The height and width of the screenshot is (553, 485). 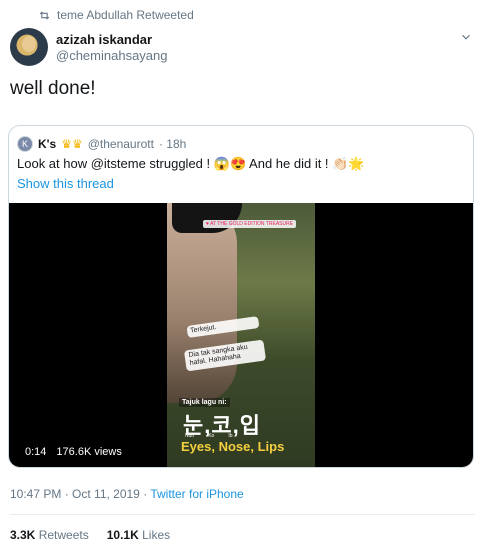 I want to click on tweet-datetime: 10:47 PM · Oct 11, 2019, so click(x=75, y=494).